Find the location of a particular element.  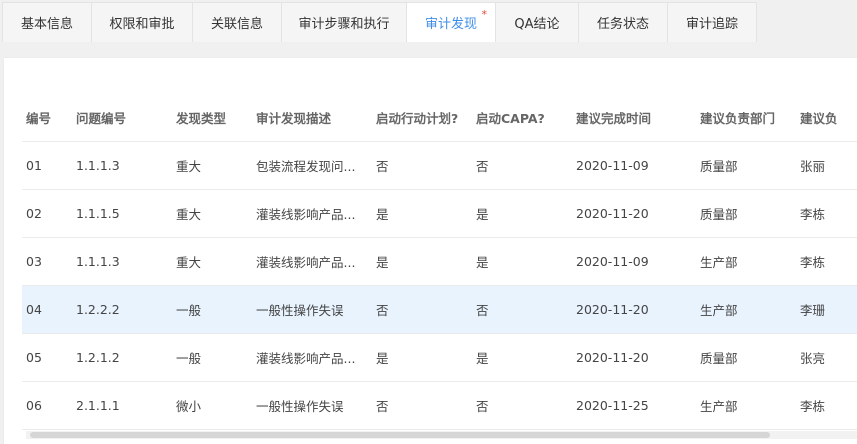

tab-label: 审计追踪 is located at coordinates (711, 24).